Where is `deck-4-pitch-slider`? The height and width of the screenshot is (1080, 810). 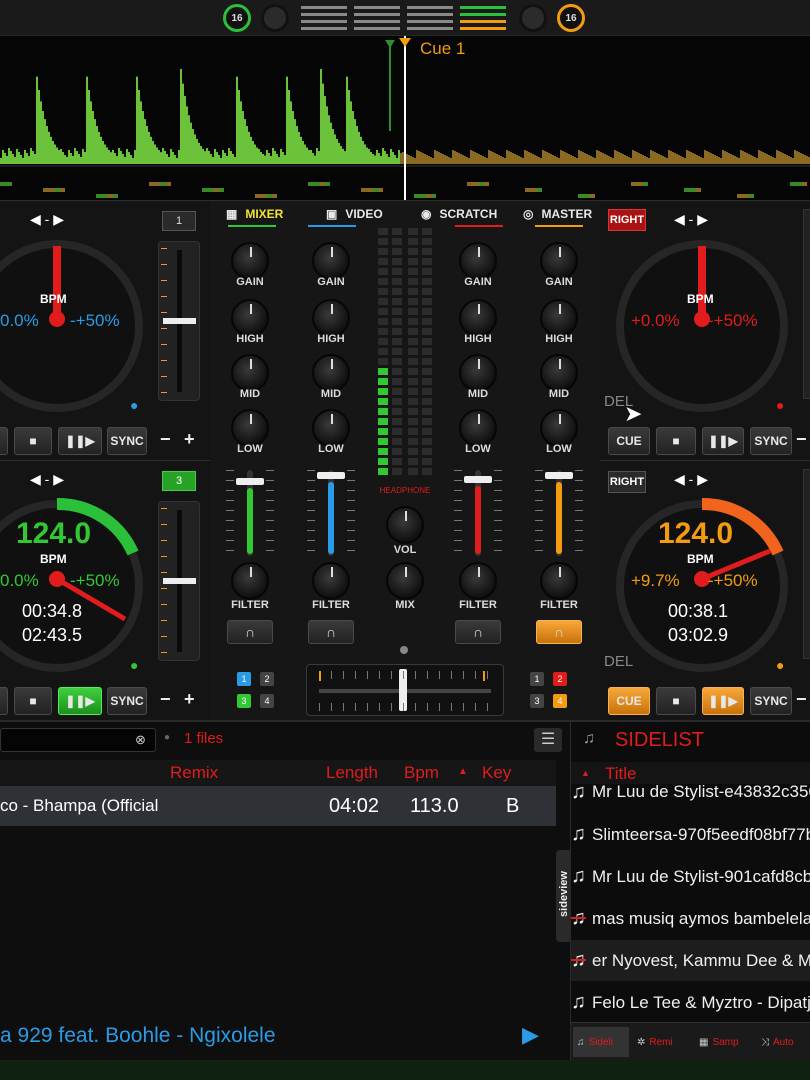
deck-4-pitch-slider is located at coordinates (806, 564).